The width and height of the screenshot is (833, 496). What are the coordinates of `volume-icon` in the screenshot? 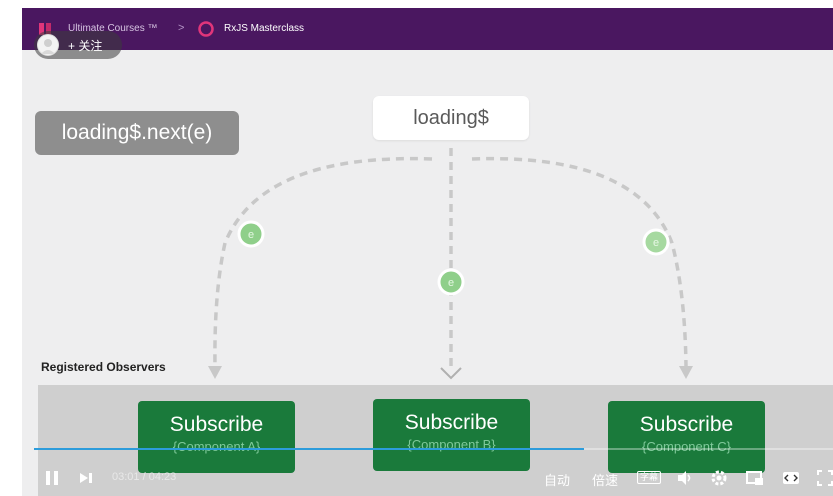 It's located at (685, 478).